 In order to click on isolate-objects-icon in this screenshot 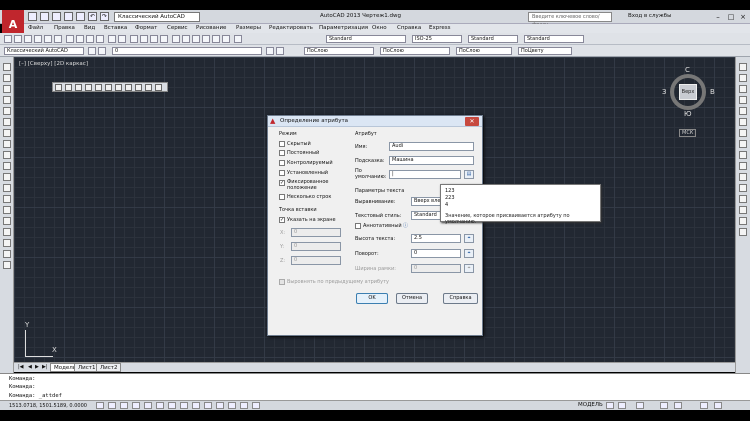, I will do `click(704, 405)`.